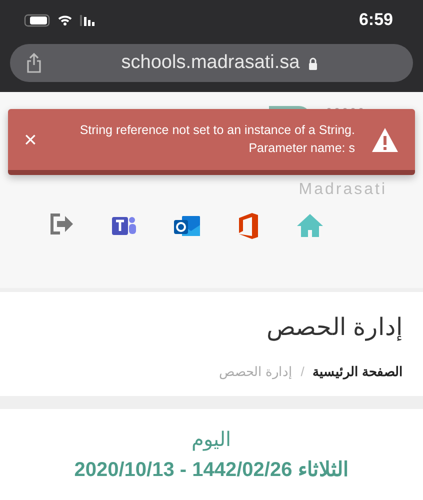 Image resolution: width=423 pixels, height=500 pixels. Describe the element at coordinates (211, 470) in the screenshot. I see `date-text: الثلاثاء 1442/02/26 - 2020/10/13` at that location.